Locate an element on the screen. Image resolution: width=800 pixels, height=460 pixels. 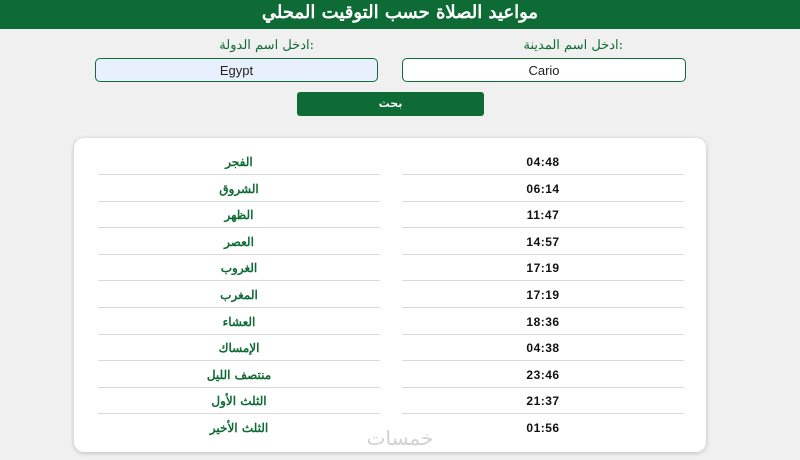
prayer-name: الظهر is located at coordinates (239, 215).